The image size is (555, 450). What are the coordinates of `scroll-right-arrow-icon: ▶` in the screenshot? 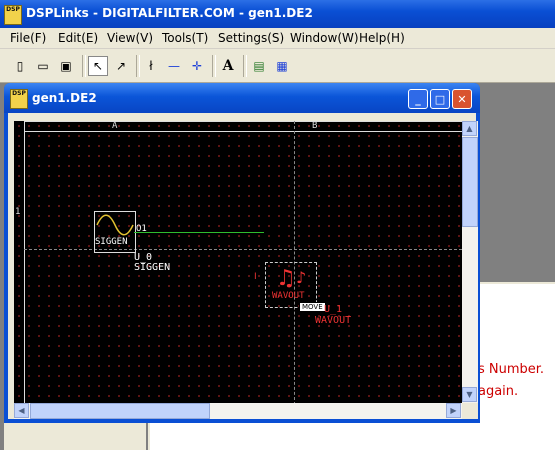 It's located at (453, 410).